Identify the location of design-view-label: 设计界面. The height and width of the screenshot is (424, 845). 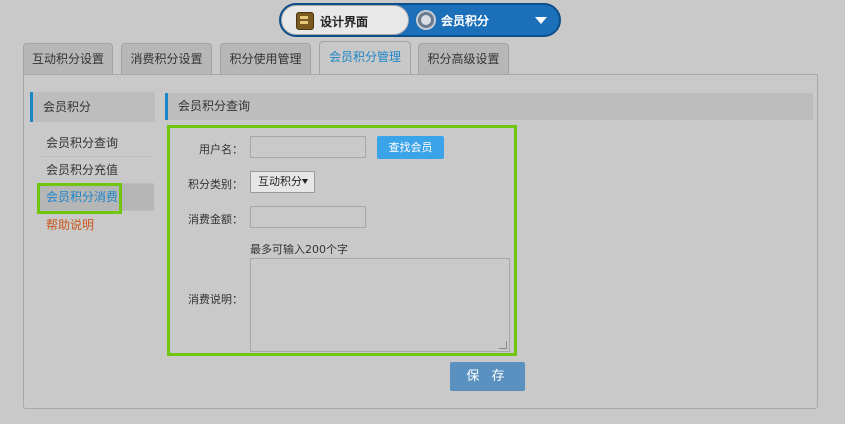
(344, 22).